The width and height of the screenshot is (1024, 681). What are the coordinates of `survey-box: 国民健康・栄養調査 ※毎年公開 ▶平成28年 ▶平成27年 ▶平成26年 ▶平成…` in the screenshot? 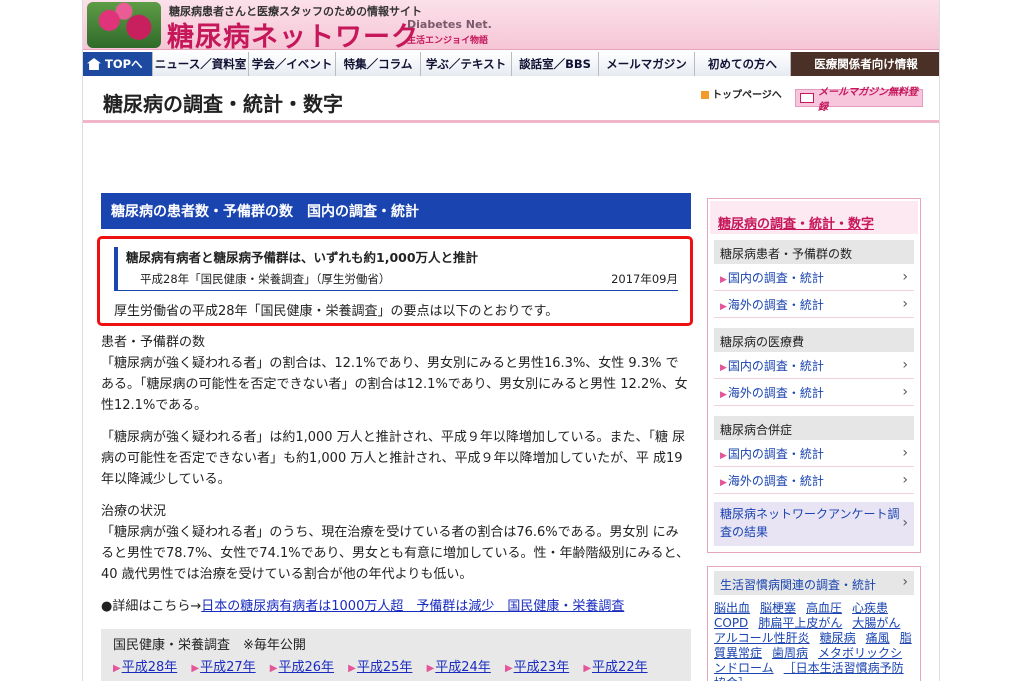 It's located at (396, 655).